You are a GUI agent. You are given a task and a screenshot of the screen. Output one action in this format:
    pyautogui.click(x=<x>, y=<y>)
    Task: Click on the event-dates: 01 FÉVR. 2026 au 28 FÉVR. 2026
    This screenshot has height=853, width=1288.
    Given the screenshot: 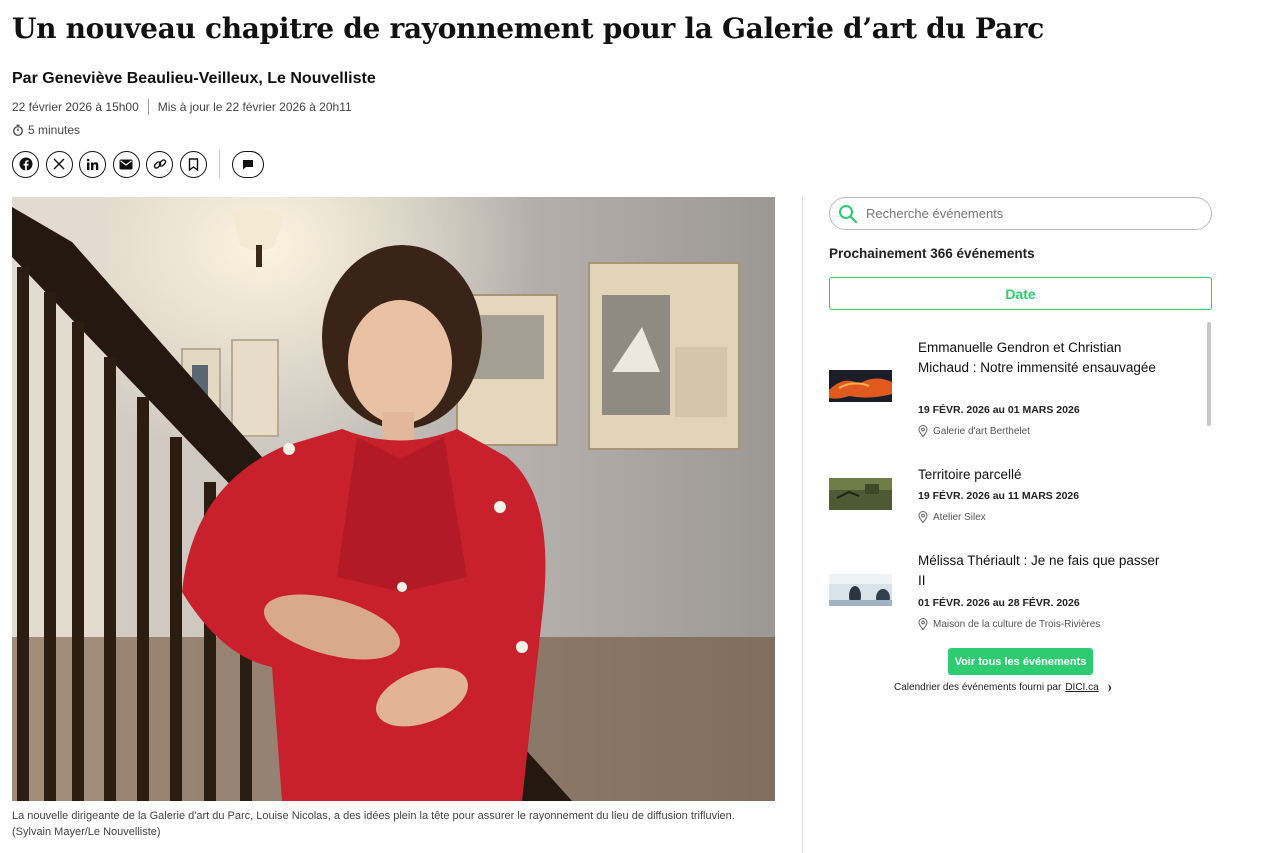 What is the action you would take?
    pyautogui.click(x=999, y=603)
    